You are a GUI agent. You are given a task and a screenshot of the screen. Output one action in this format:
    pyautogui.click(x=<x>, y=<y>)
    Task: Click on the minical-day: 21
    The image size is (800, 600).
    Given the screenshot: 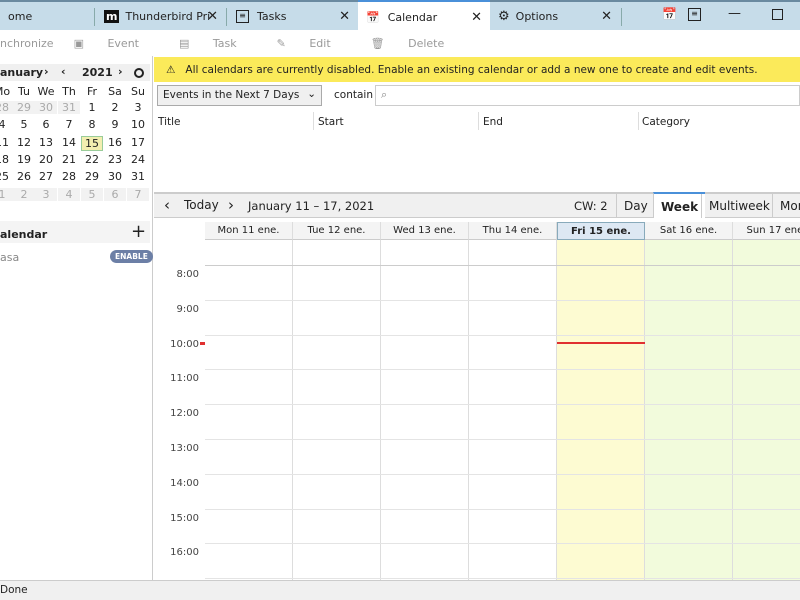 What is the action you would take?
    pyautogui.click(x=69, y=159)
    